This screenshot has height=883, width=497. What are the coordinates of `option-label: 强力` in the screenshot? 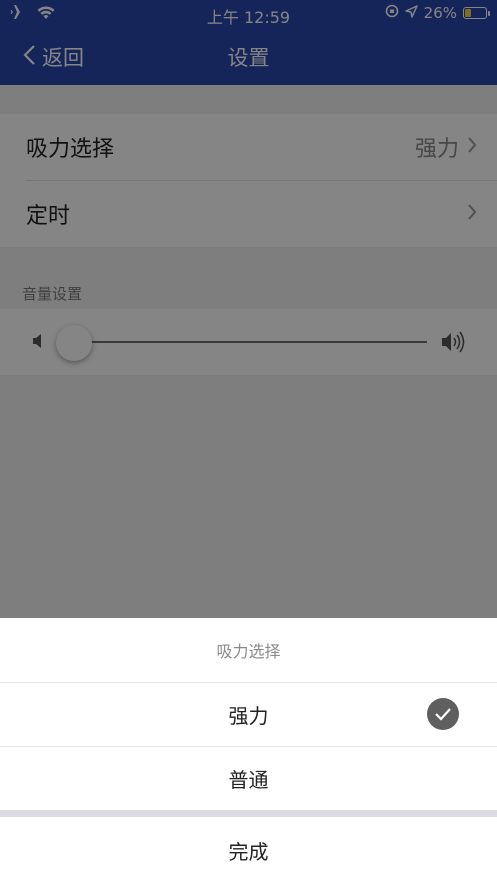 It's located at (248, 716).